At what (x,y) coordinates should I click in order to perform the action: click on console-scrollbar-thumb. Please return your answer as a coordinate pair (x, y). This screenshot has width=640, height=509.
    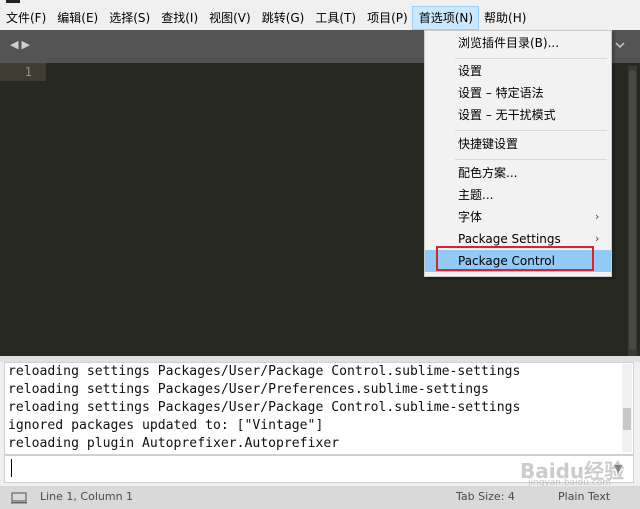
    Looking at the image, I should click on (627, 419).